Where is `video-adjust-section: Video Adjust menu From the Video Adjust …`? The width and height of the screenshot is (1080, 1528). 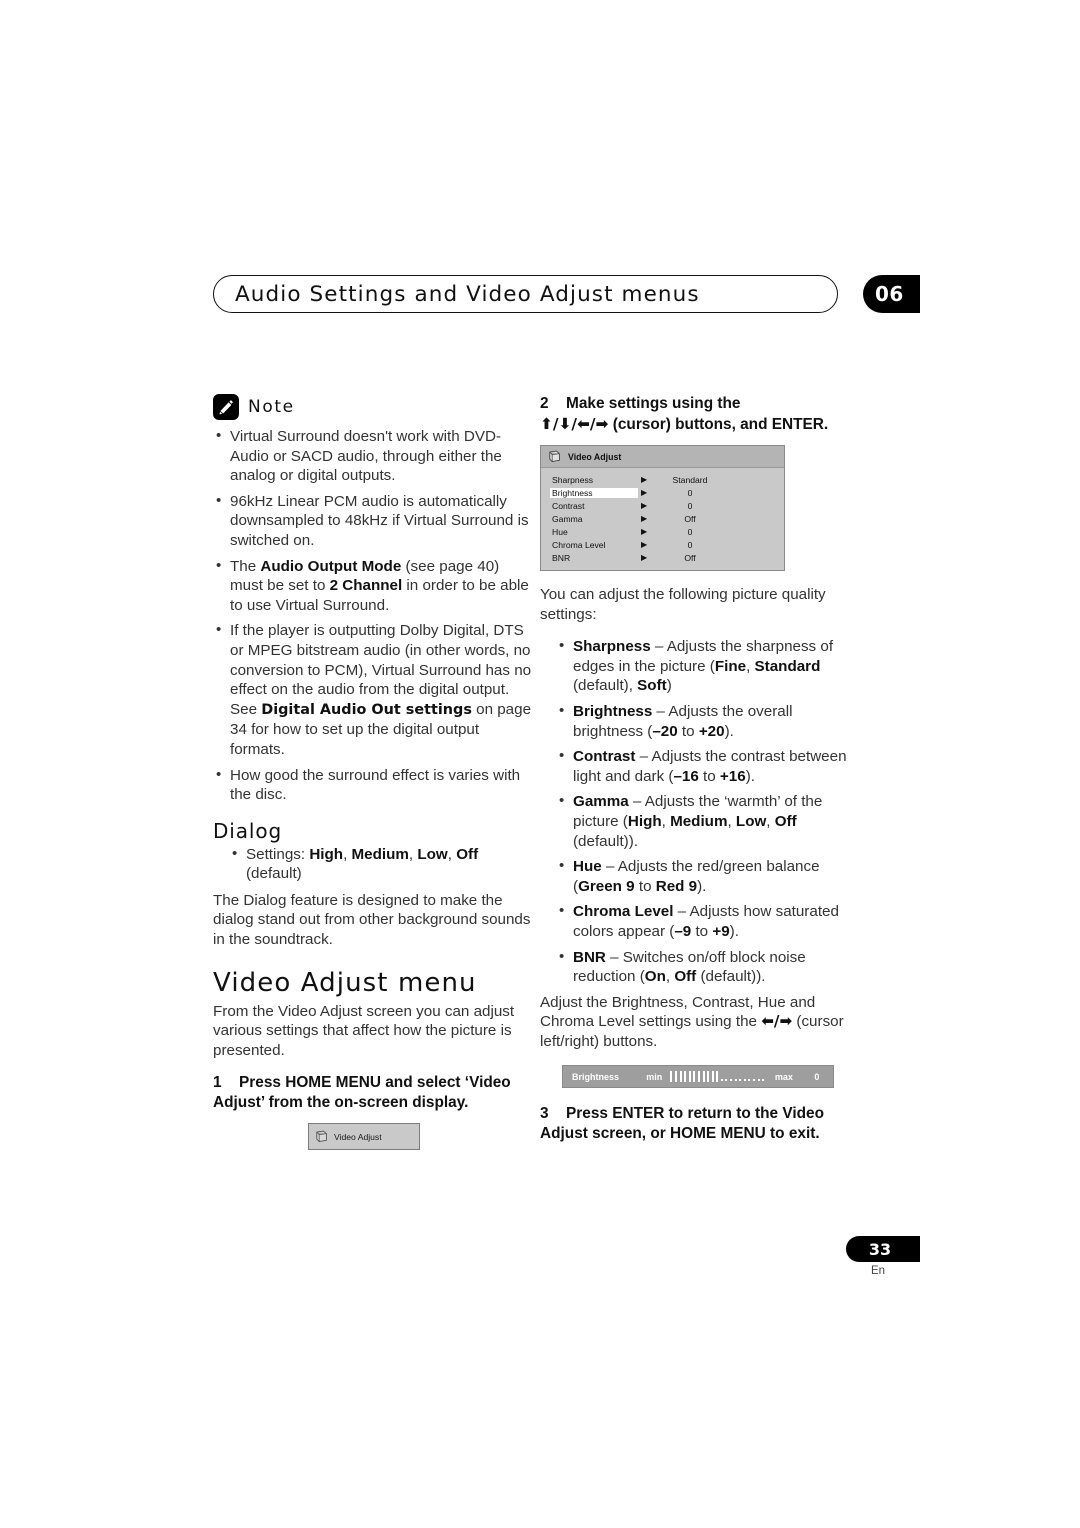
video-adjust-section: Video Adjust menu From the Video Adjust … is located at coordinates (373, 1041).